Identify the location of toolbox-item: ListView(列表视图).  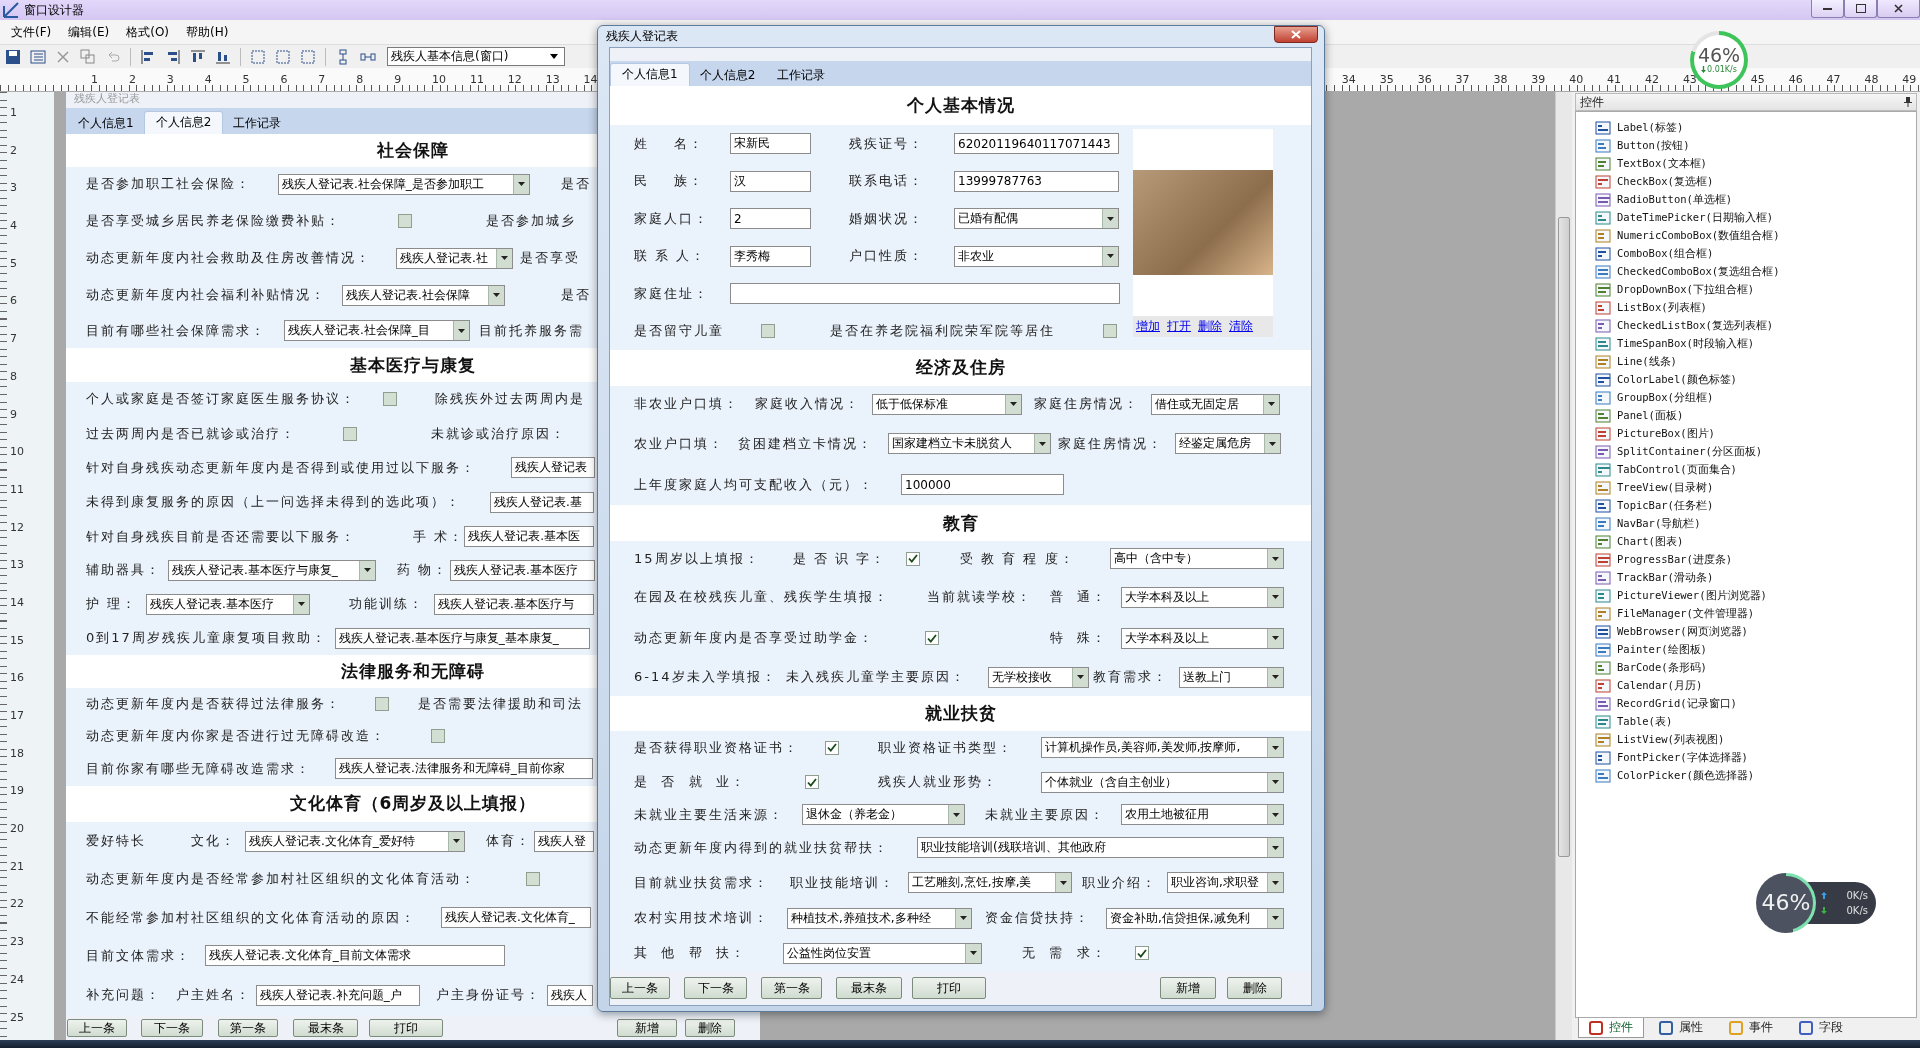
(1755, 740).